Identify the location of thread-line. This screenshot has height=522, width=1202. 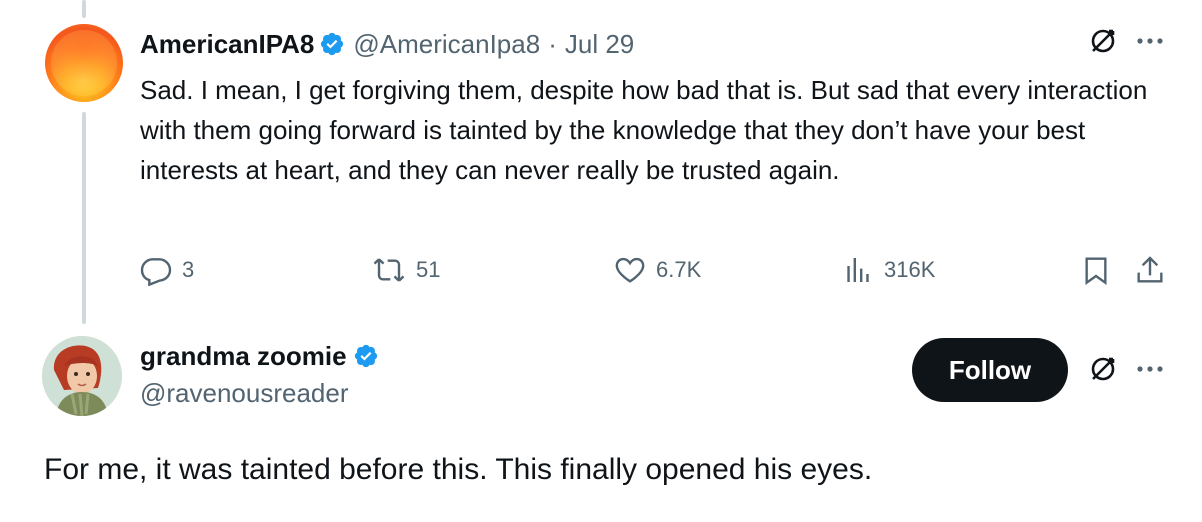
(84, 218).